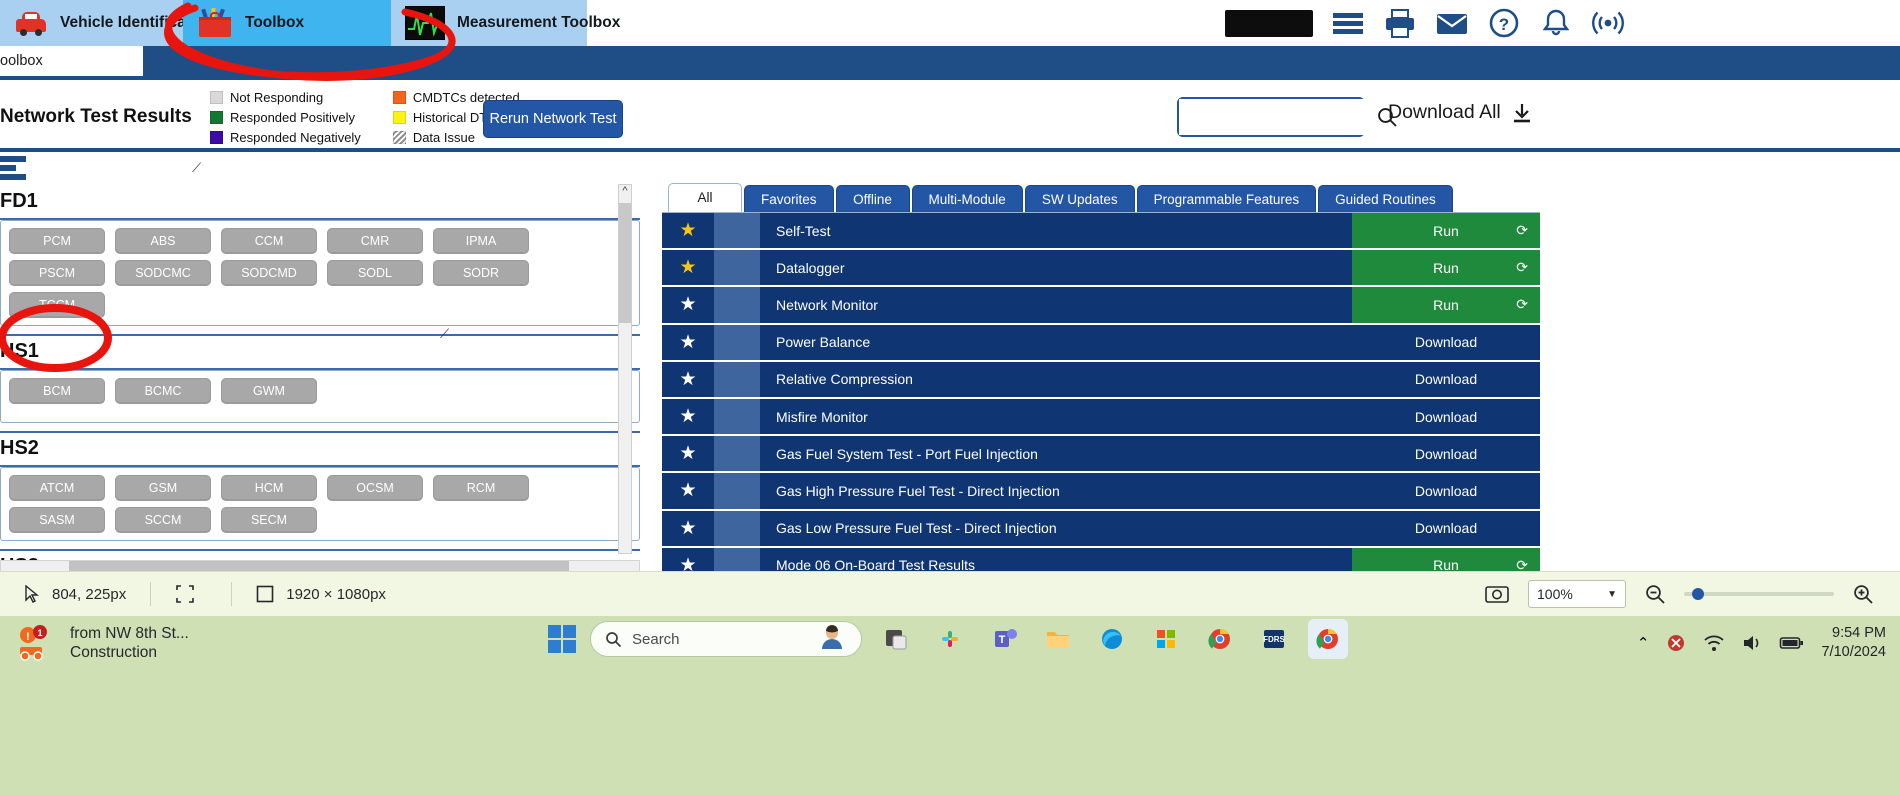  I want to click on module-button-pcm: PCM, so click(57, 241).